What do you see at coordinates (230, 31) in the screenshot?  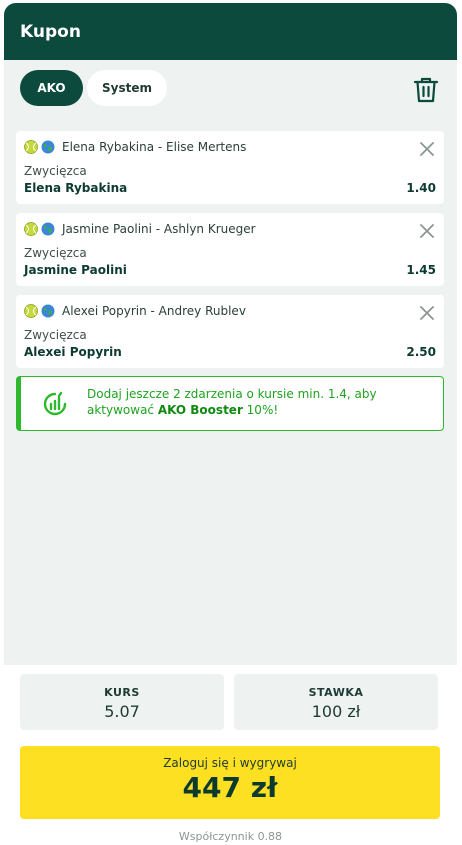 I see `betslip-header: Kupon` at bounding box center [230, 31].